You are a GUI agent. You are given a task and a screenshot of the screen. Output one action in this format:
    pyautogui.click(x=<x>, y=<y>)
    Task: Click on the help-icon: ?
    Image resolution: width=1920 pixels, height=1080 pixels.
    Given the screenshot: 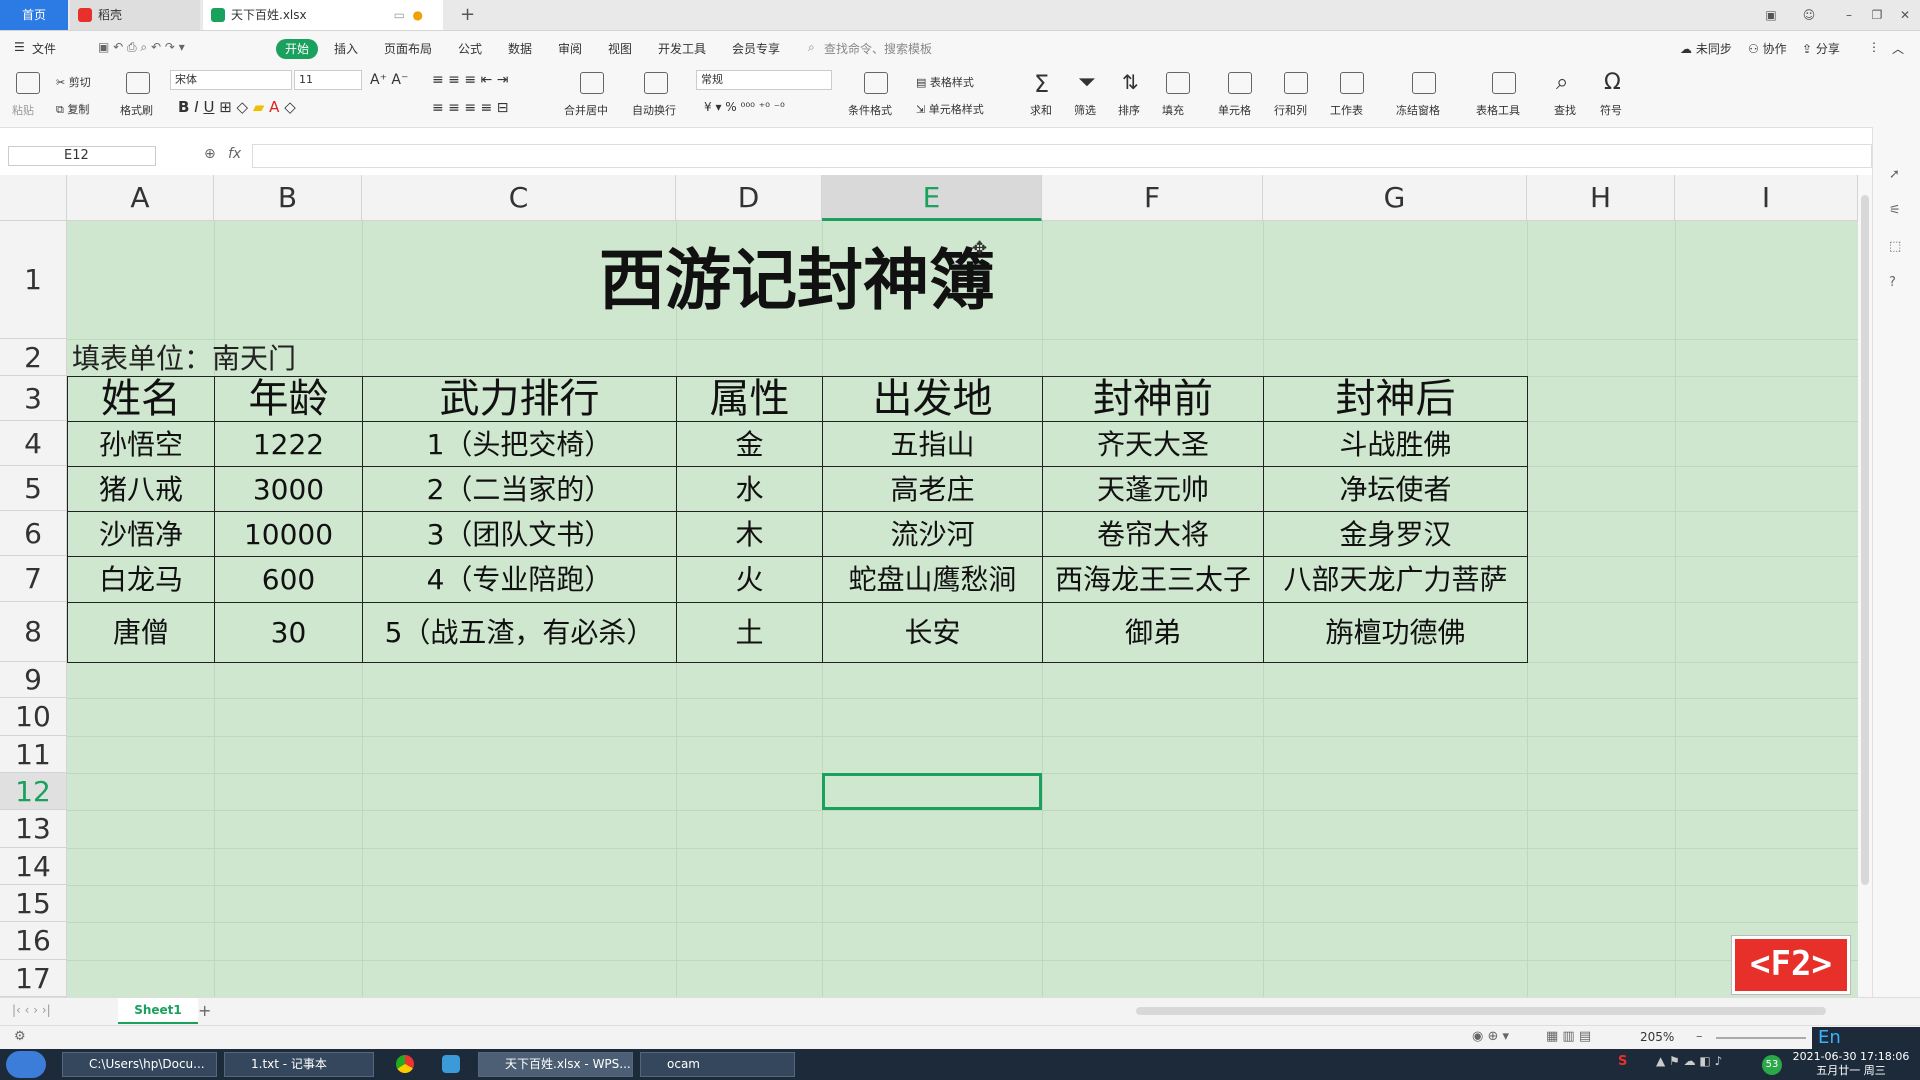 What is the action you would take?
    pyautogui.click(x=1892, y=282)
    